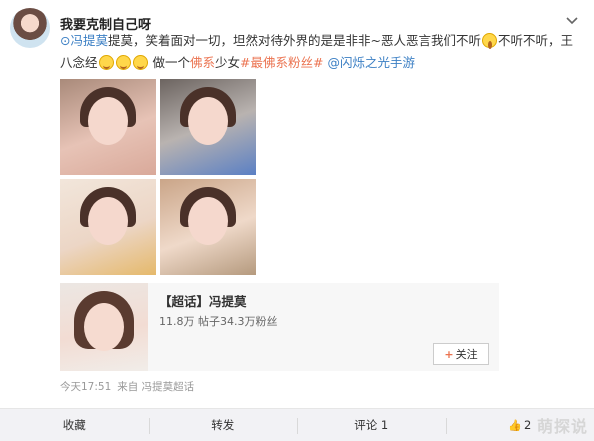 Image resolution: width=594 pixels, height=441 pixels. What do you see at coordinates (562, 426) in the screenshot?
I see `watermark: 萌探说` at bounding box center [562, 426].